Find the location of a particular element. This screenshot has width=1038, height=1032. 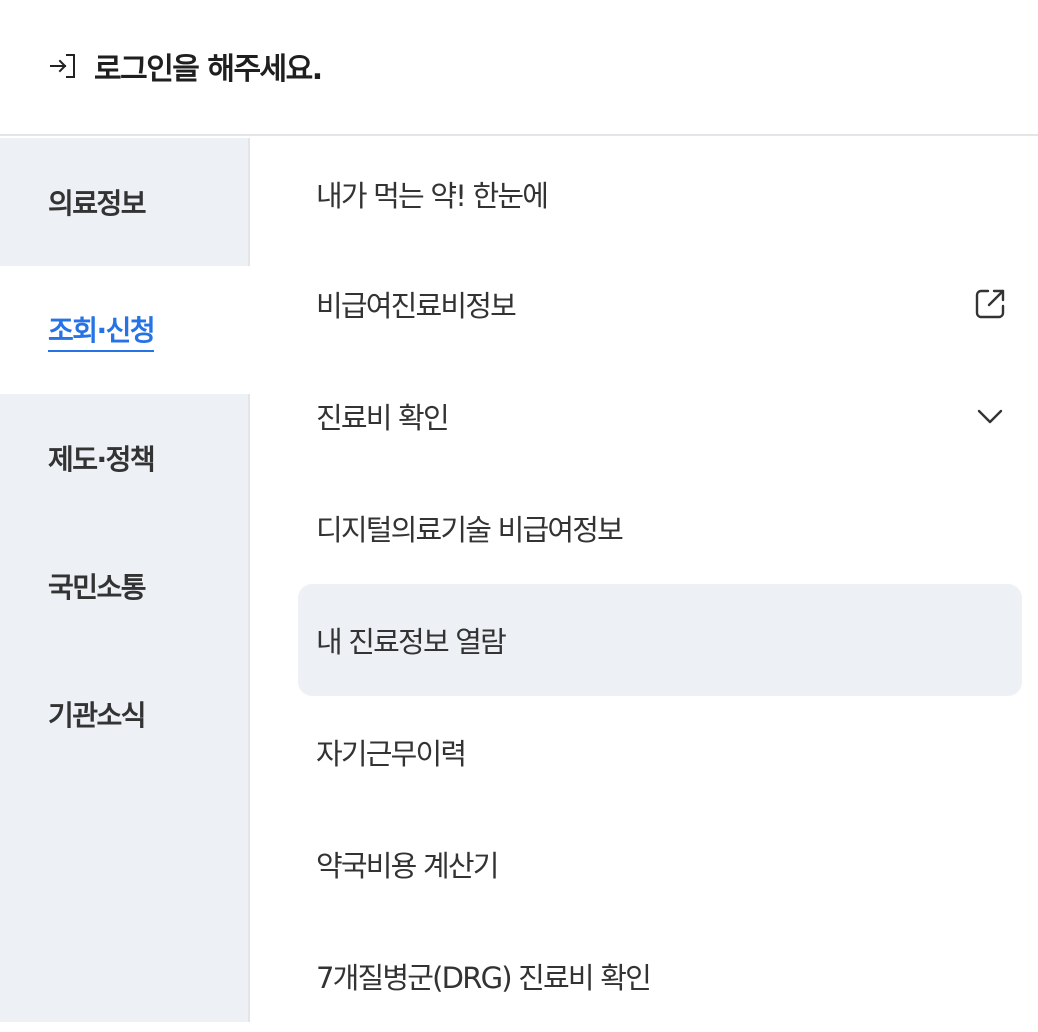

login-link: 로그인을 해주세요. is located at coordinates (185, 66).